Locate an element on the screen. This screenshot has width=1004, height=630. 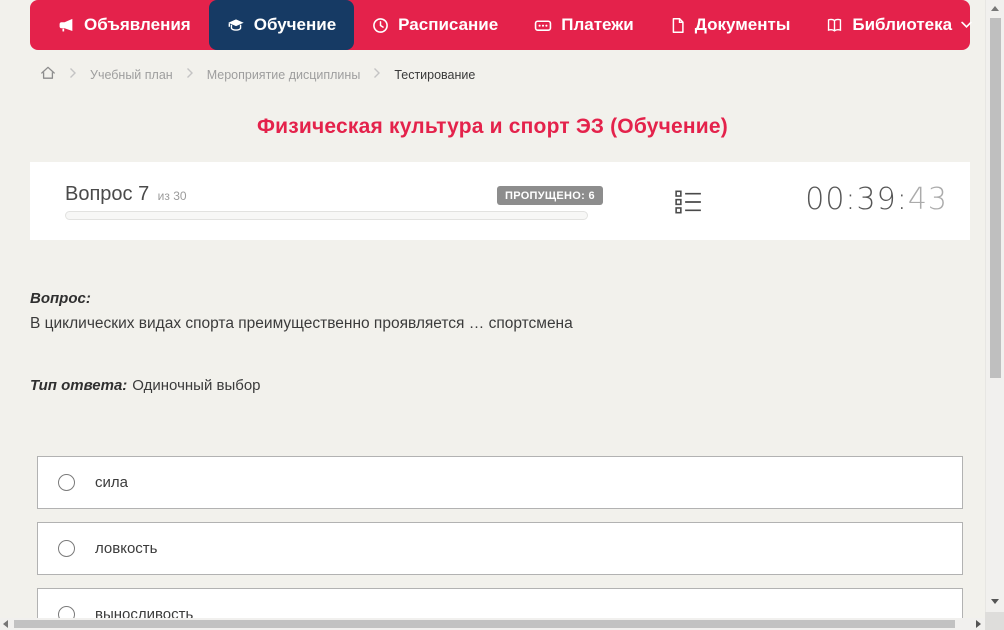
nav-item-library: Библиотека is located at coordinates (899, 25).